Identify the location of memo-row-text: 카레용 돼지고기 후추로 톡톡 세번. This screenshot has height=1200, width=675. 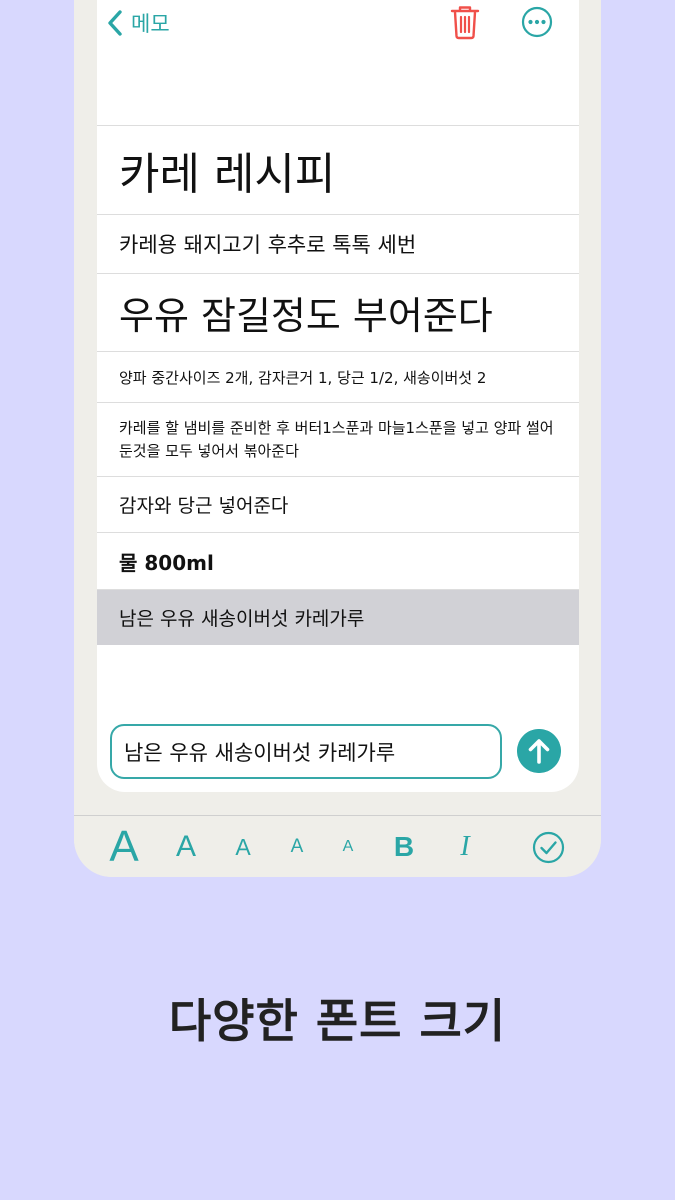
(268, 245).